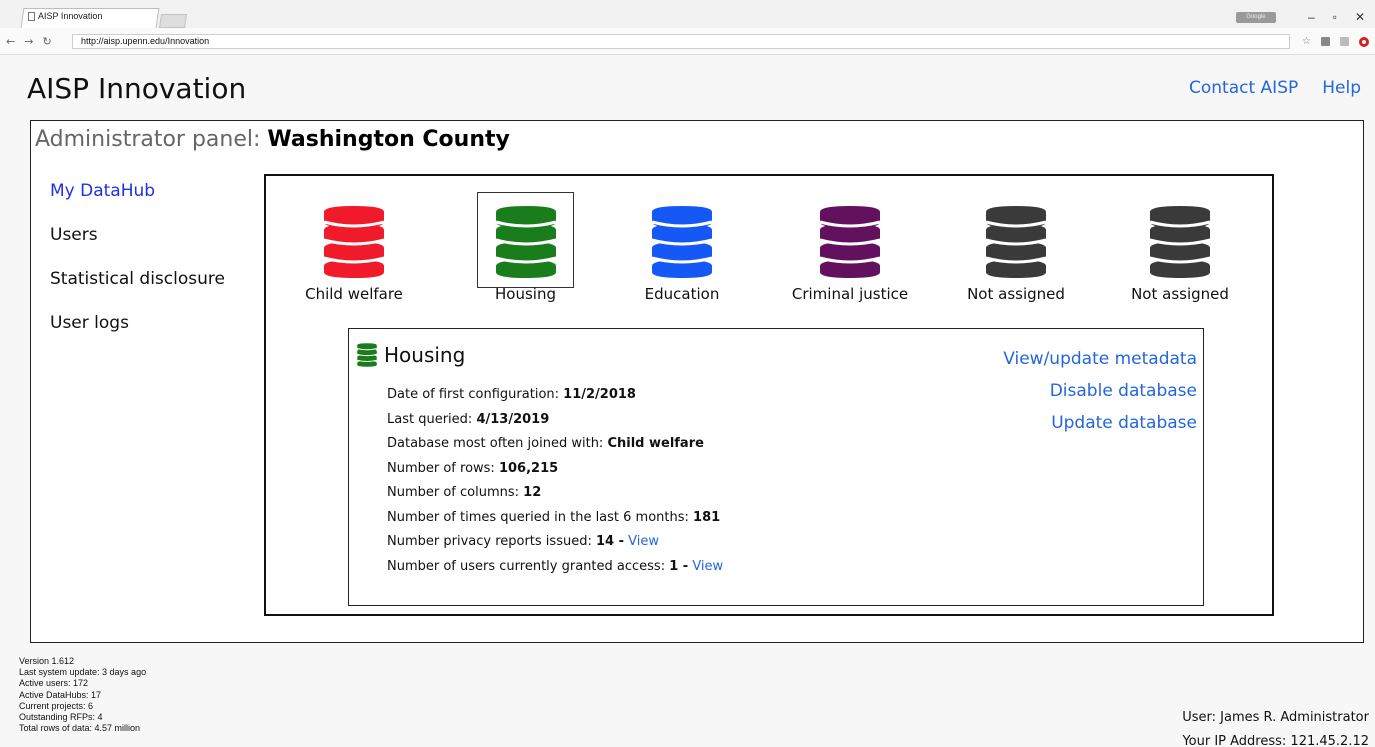  I want to click on stat-value: 1 -, so click(679, 566).